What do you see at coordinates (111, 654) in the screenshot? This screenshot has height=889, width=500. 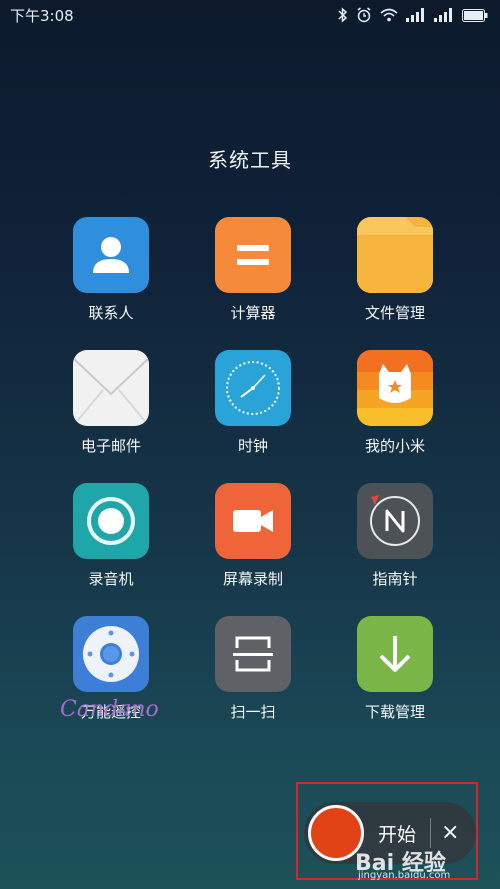 I see `remote-icon` at bounding box center [111, 654].